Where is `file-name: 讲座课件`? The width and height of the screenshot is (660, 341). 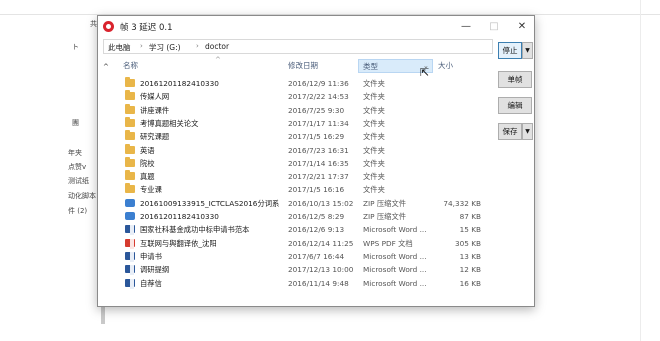 file-name: 讲座课件 is located at coordinates (155, 110).